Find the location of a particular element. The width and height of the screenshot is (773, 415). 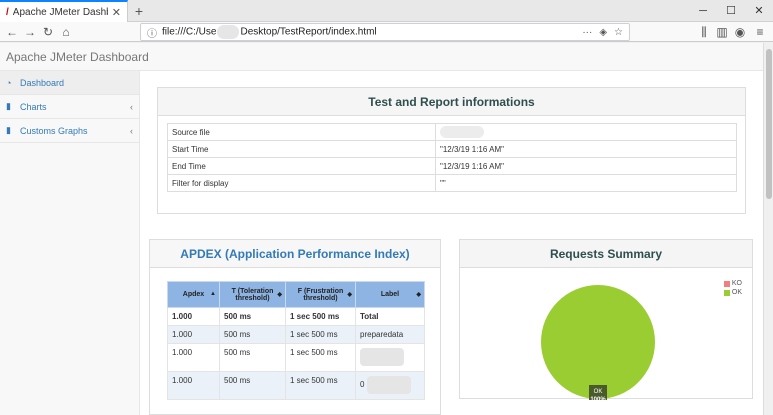

close-tab-icon: ✕ is located at coordinates (116, 12).